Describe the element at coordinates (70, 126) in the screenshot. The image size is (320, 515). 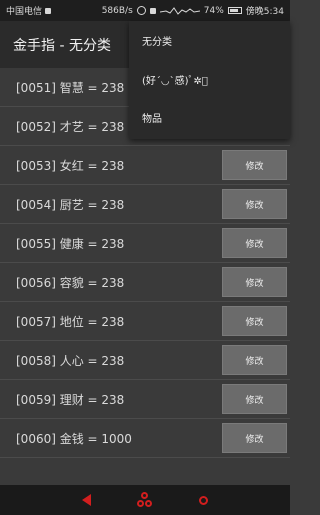
I see `list-item-label: [0052] 才艺 = 238` at that location.